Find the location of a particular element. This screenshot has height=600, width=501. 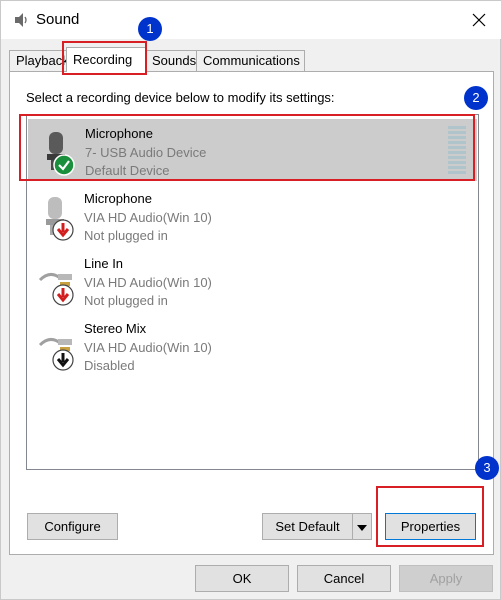

device-name: Line In is located at coordinates (104, 263).